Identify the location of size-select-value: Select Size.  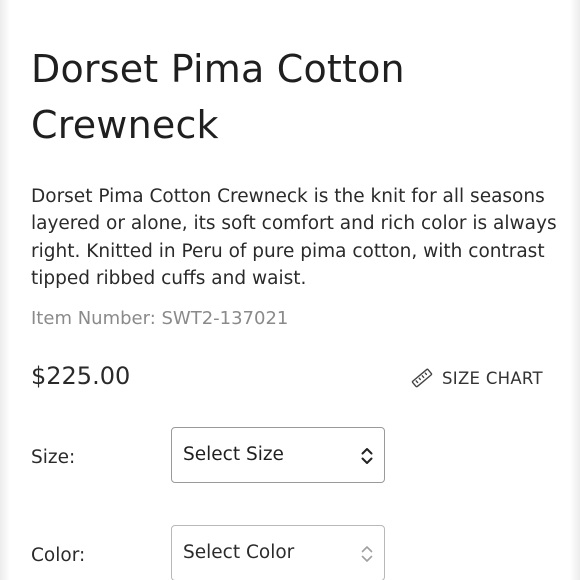
(233, 454).